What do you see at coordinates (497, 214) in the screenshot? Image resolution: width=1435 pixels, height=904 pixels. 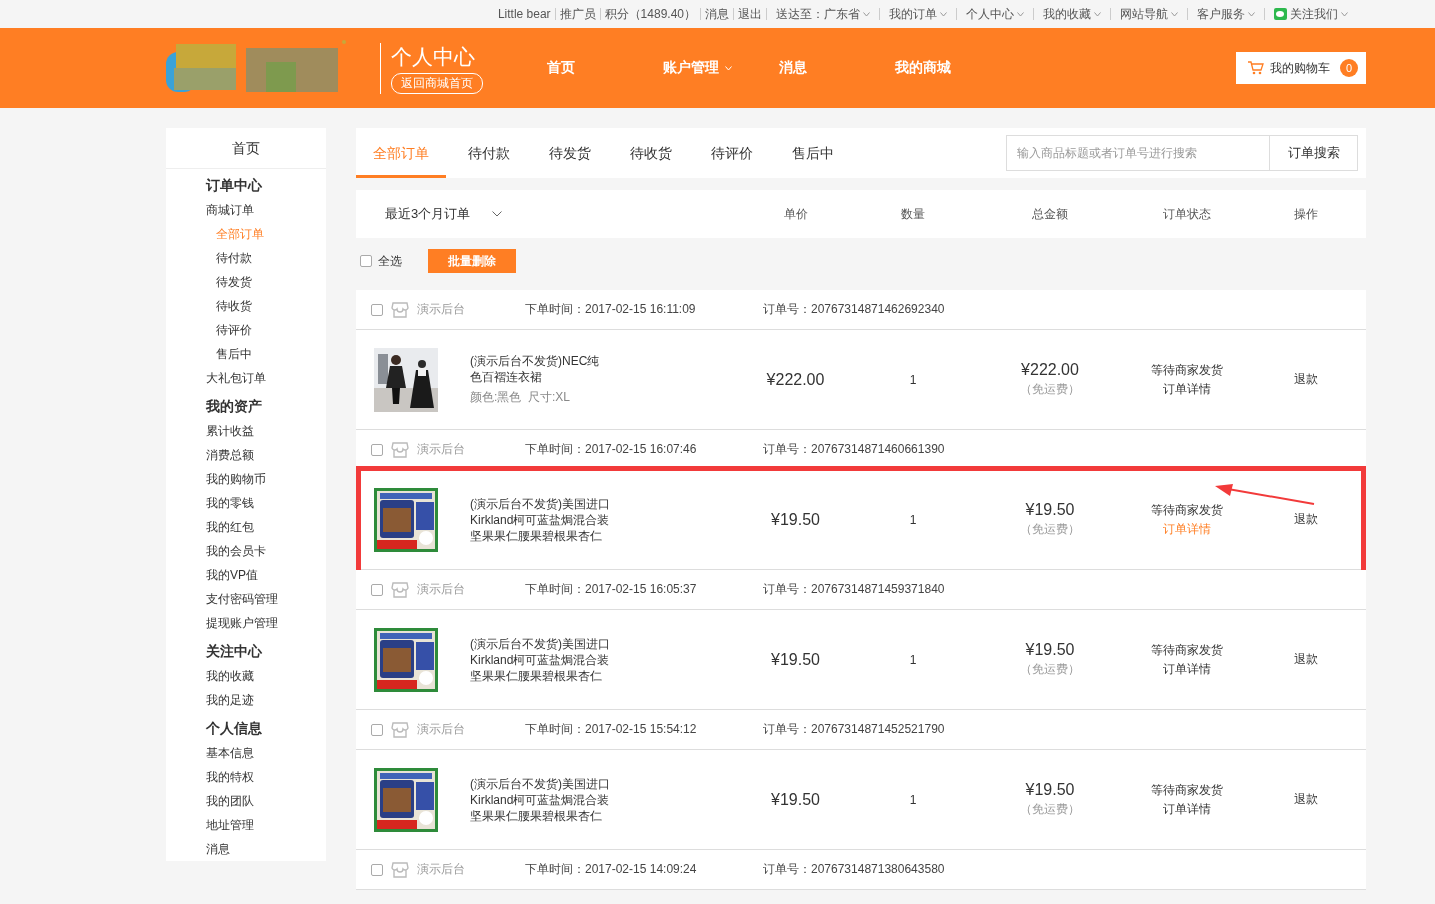 I see `chevron-icon` at bounding box center [497, 214].